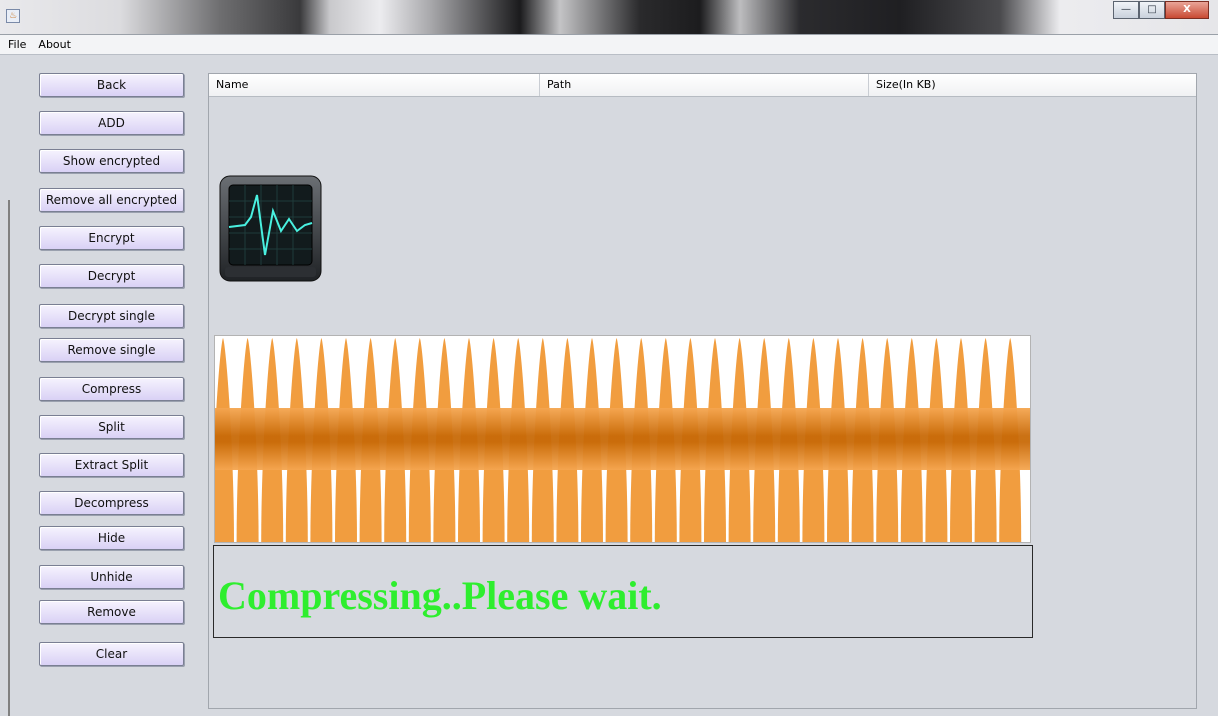 This screenshot has width=1218, height=716. What do you see at coordinates (111, 538) in the screenshot?
I see `hide-button: Hide` at bounding box center [111, 538].